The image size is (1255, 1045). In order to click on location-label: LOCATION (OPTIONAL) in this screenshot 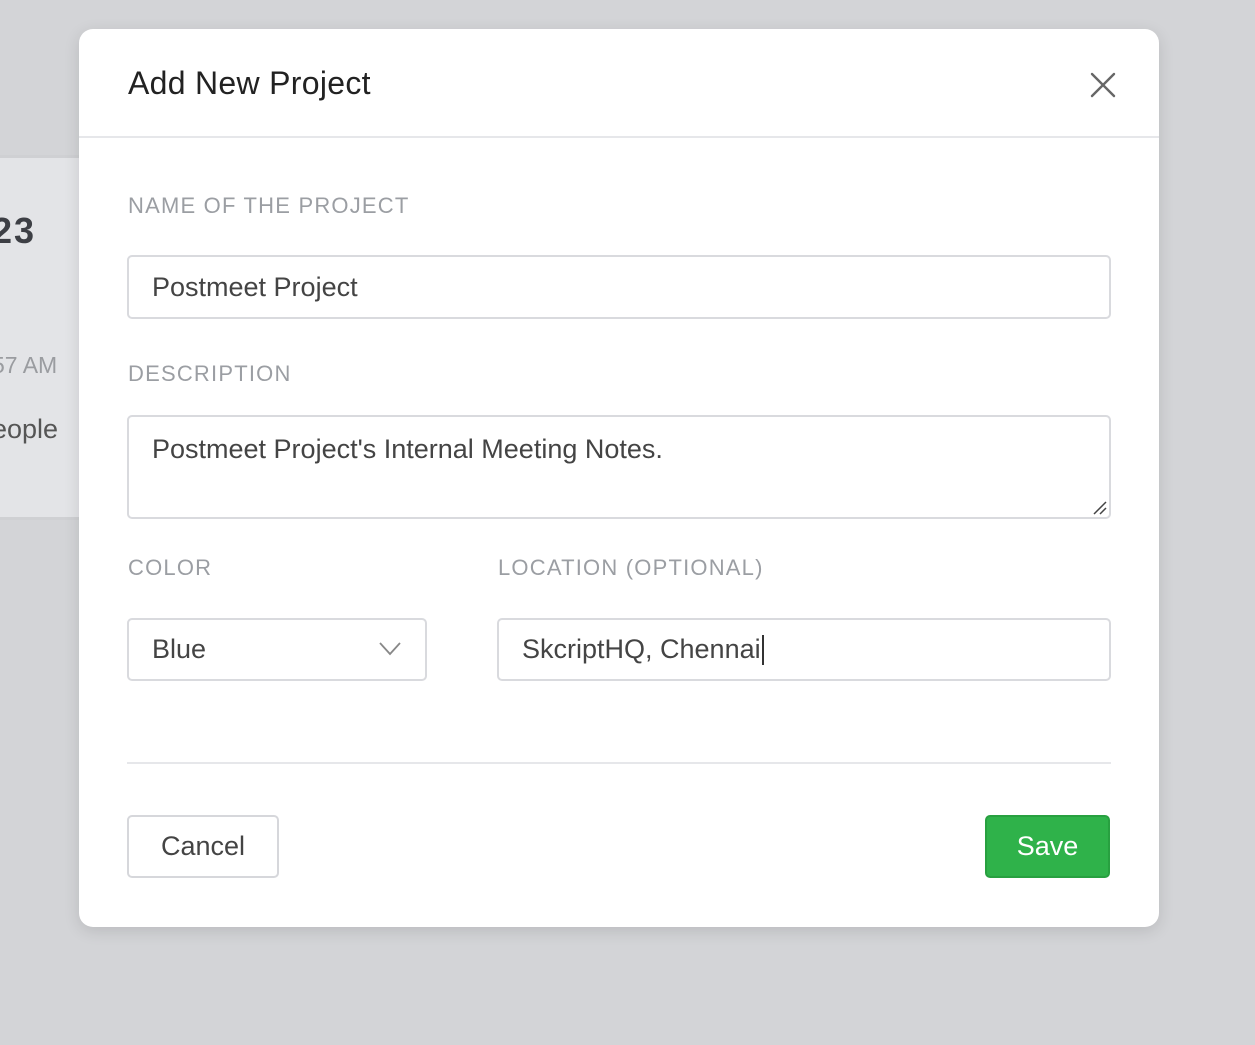, I will do `click(631, 567)`.